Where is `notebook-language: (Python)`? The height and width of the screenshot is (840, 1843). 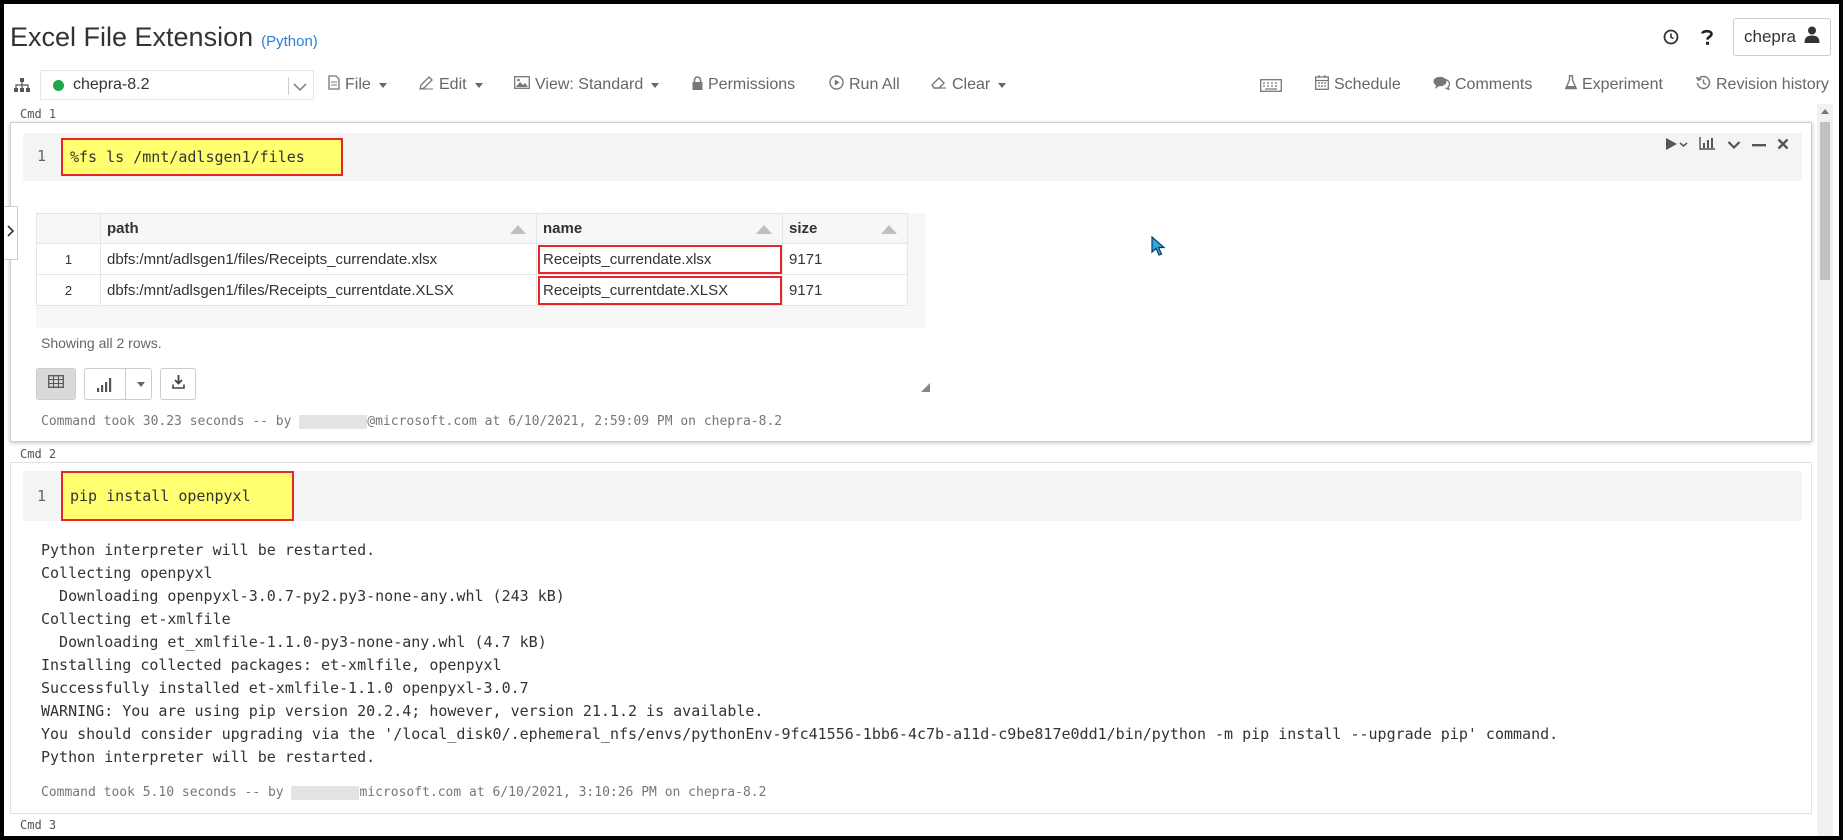
notebook-language: (Python) is located at coordinates (289, 41).